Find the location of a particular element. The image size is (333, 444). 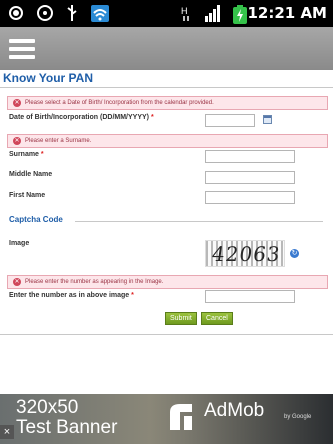

ad-banner: 320x50 Test Banner × AdMob by Google is located at coordinates (166, 419).